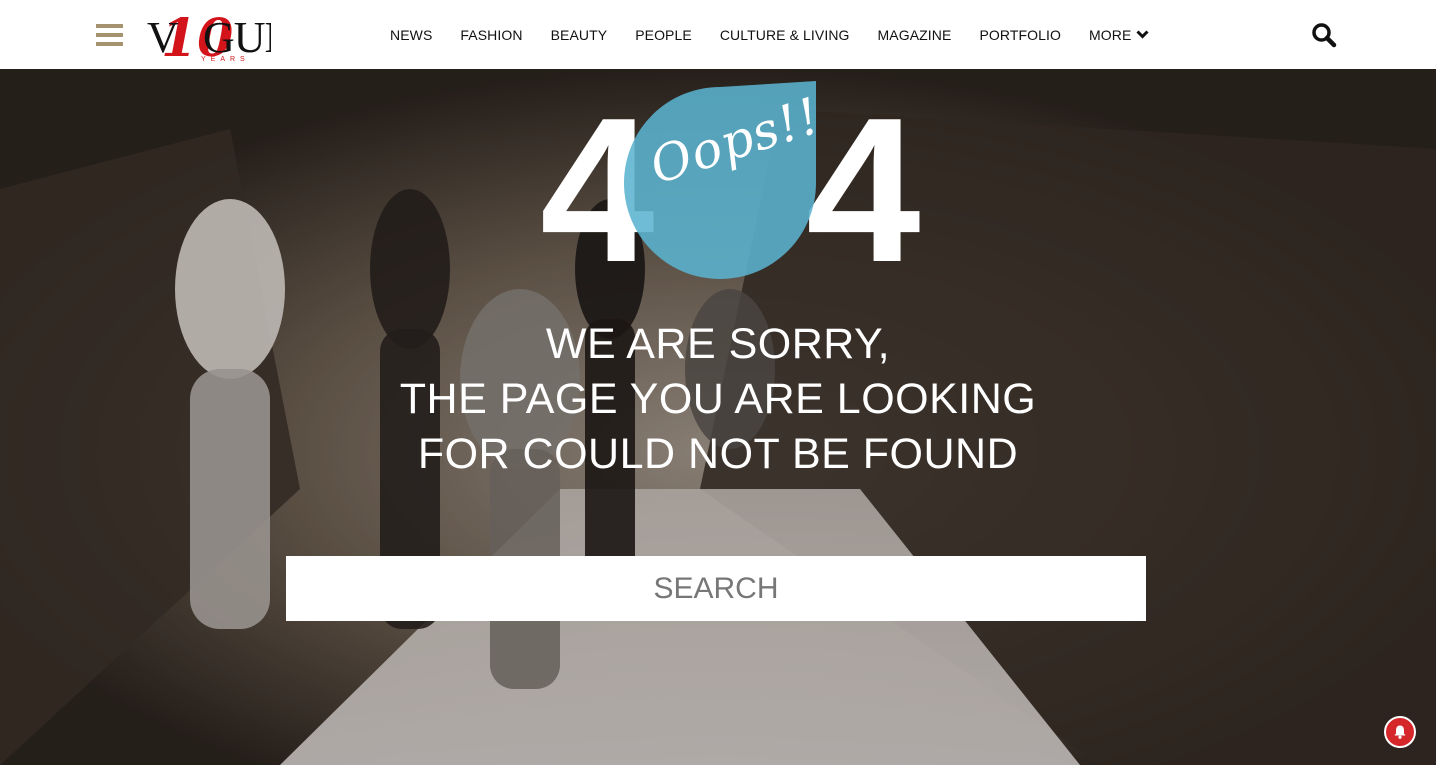 The width and height of the screenshot is (1436, 765). Describe the element at coordinates (1142, 34) in the screenshot. I see `chevron-down-icon` at that location.